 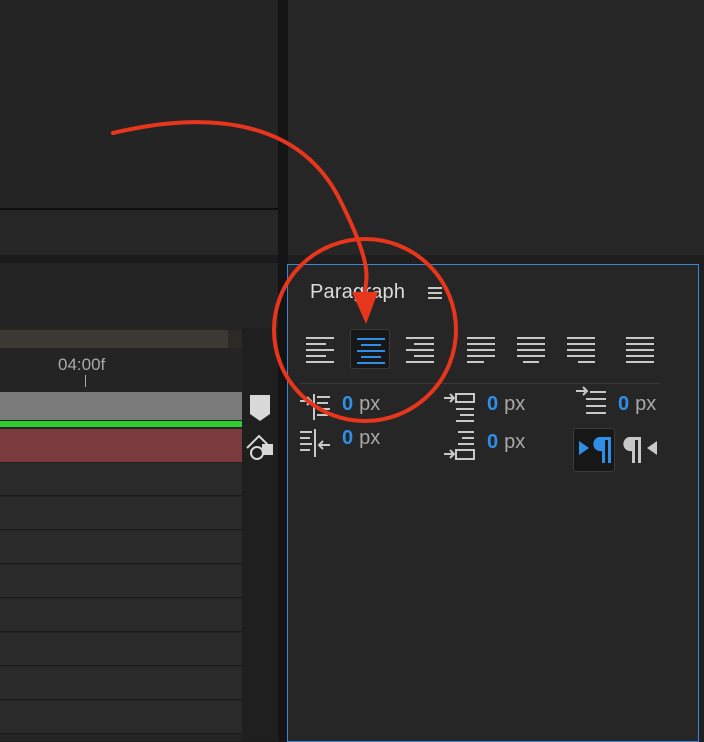 I want to click on justify-last-left-button, so click(x=481, y=349).